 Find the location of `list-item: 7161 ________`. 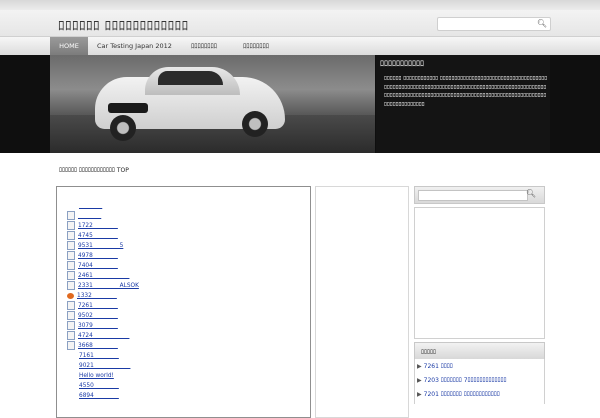

list-item: 7161 ________ is located at coordinates (93, 356).